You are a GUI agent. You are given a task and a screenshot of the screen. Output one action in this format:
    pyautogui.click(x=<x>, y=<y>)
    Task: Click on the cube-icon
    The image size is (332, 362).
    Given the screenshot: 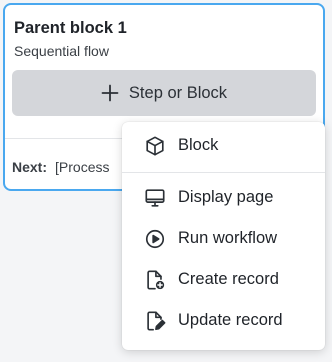 What is the action you would take?
    pyautogui.click(x=155, y=146)
    